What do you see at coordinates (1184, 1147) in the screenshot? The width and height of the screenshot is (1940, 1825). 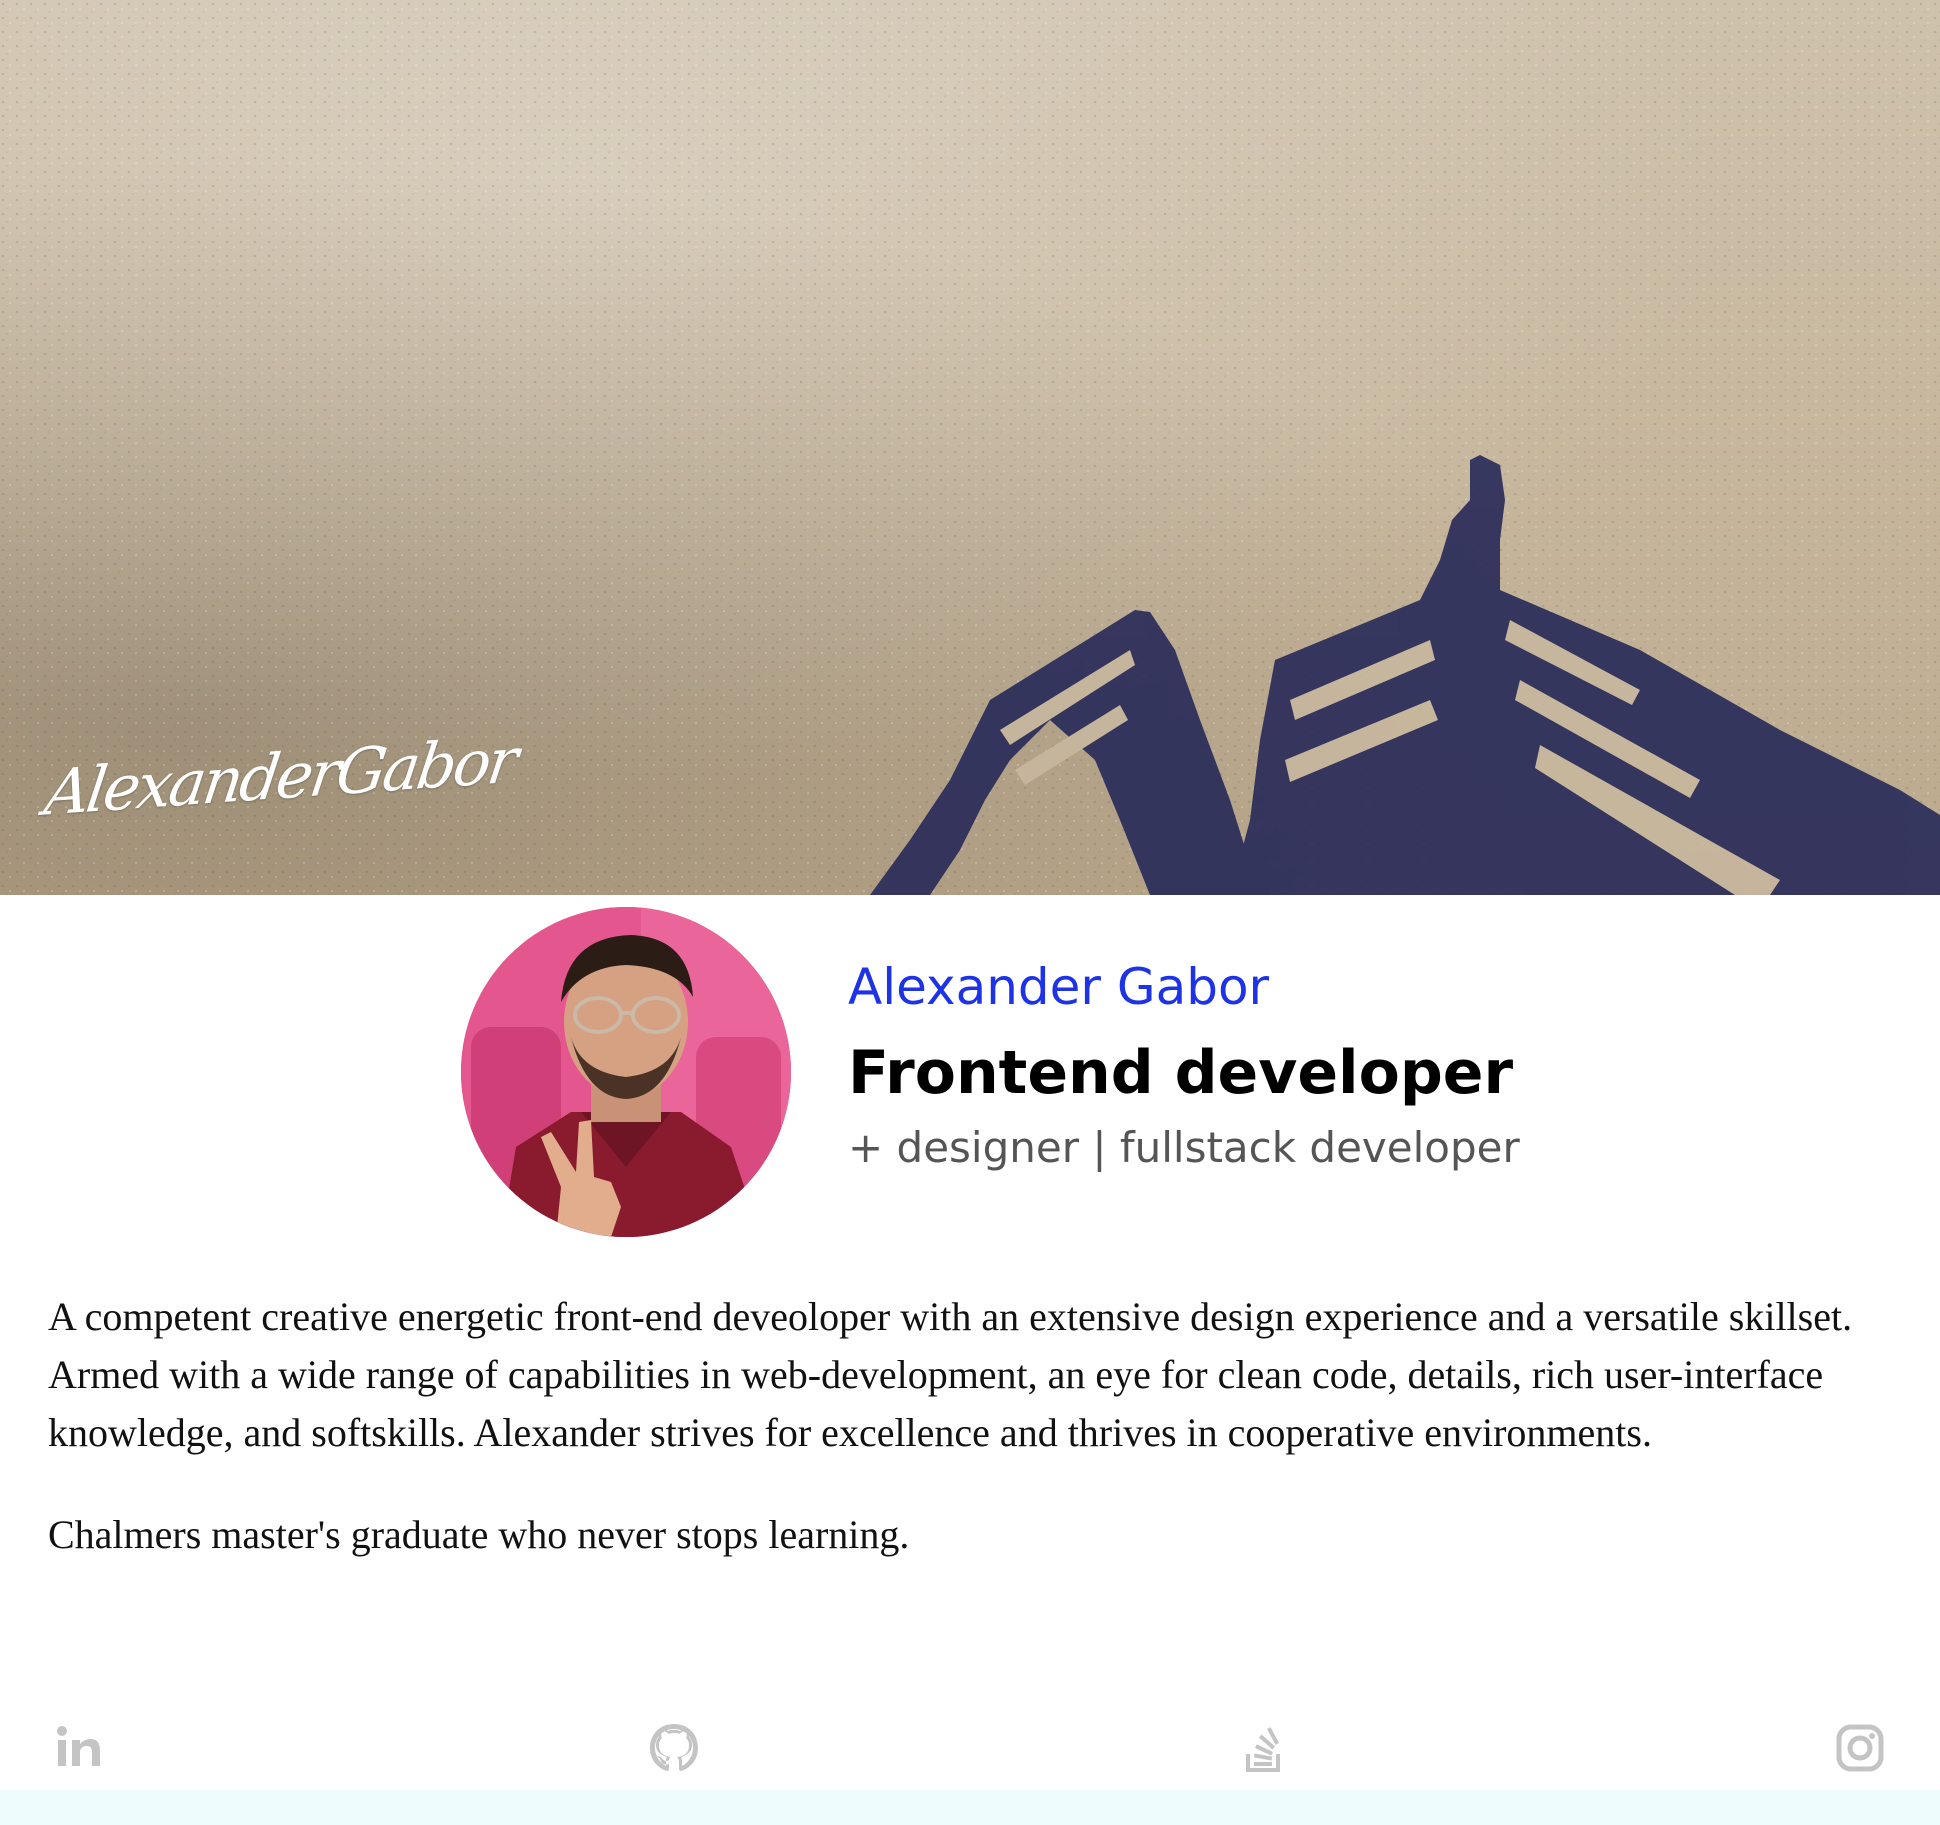 I see `profile-subrole: + designer | fullstack developer` at bounding box center [1184, 1147].